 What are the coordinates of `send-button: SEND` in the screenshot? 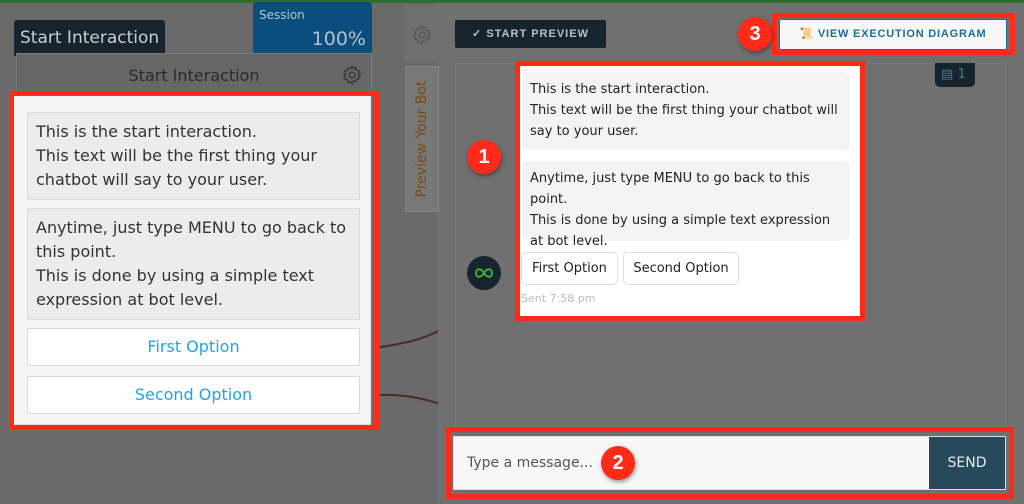 It's located at (967, 463).